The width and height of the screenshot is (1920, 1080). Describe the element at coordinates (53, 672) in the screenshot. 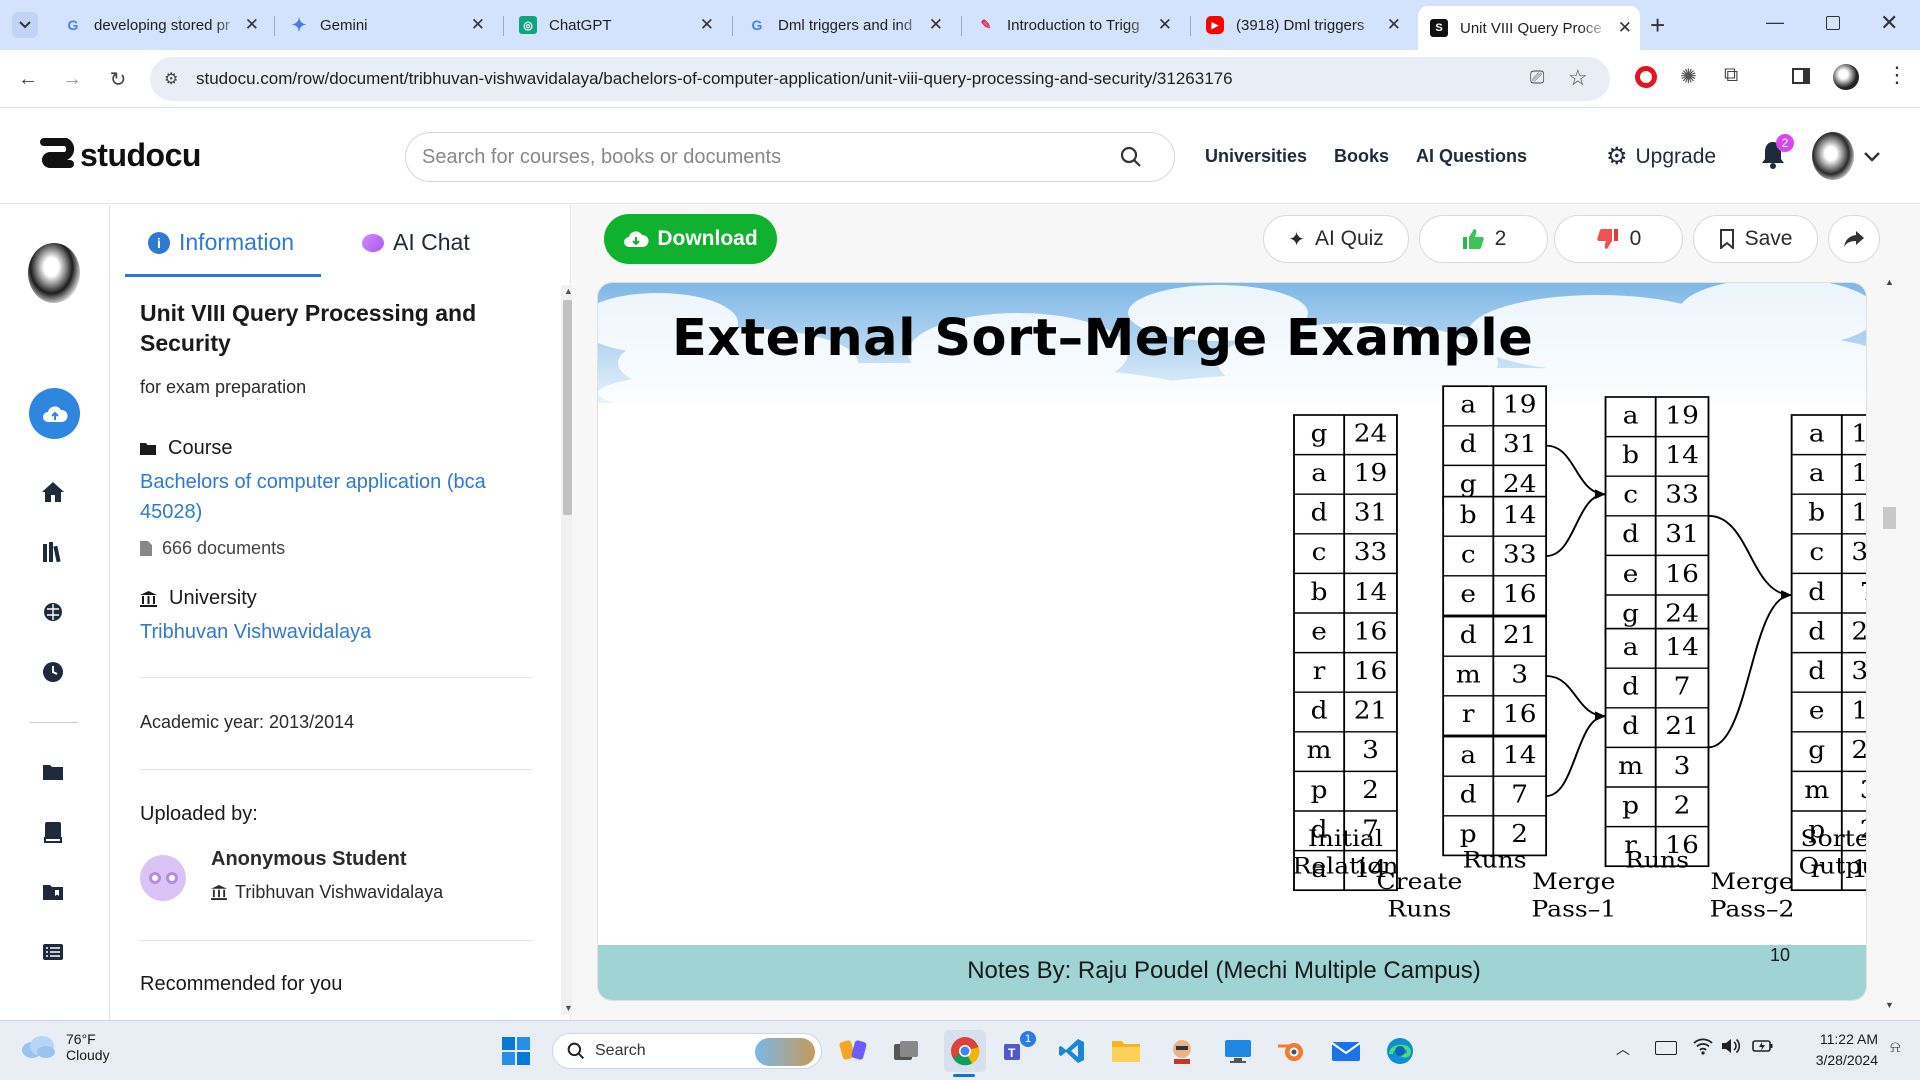

I see `clock-history-icon` at that location.